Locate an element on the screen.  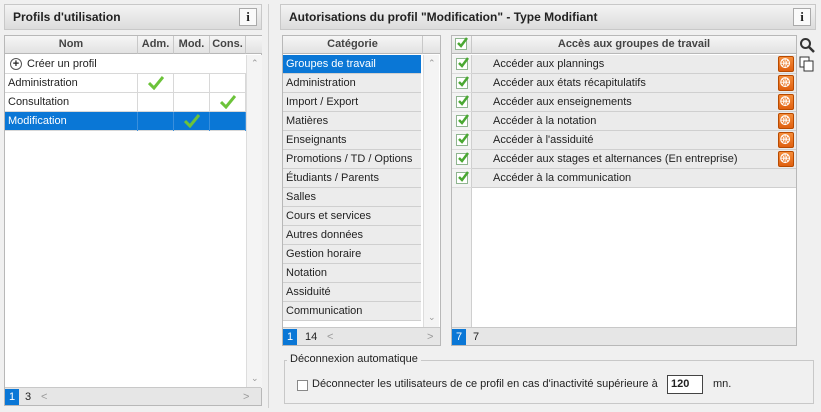
category-item: Gestion horaire is located at coordinates (352, 254).